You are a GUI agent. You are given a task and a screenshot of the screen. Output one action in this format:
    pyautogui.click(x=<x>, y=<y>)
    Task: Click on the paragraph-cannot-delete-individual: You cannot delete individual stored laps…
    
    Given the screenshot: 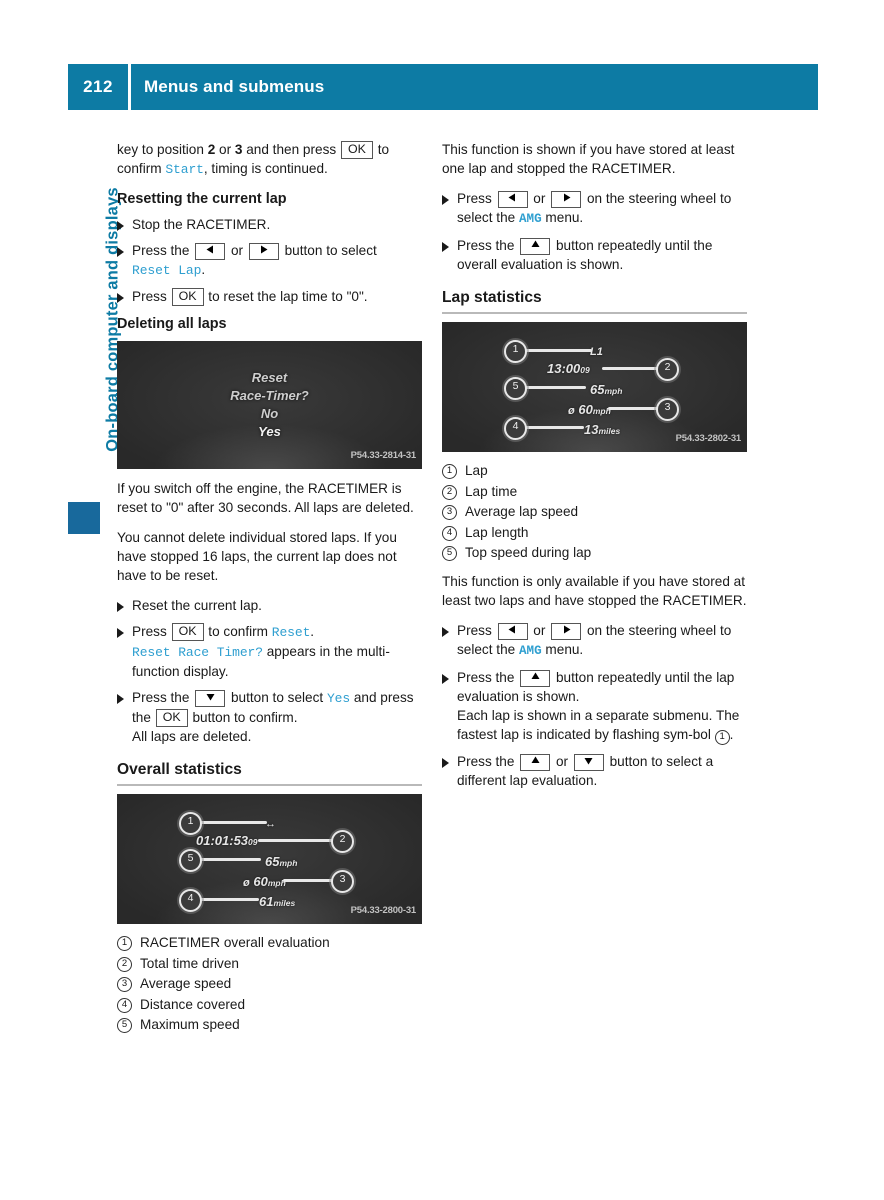 What is the action you would take?
    pyautogui.click(x=257, y=556)
    